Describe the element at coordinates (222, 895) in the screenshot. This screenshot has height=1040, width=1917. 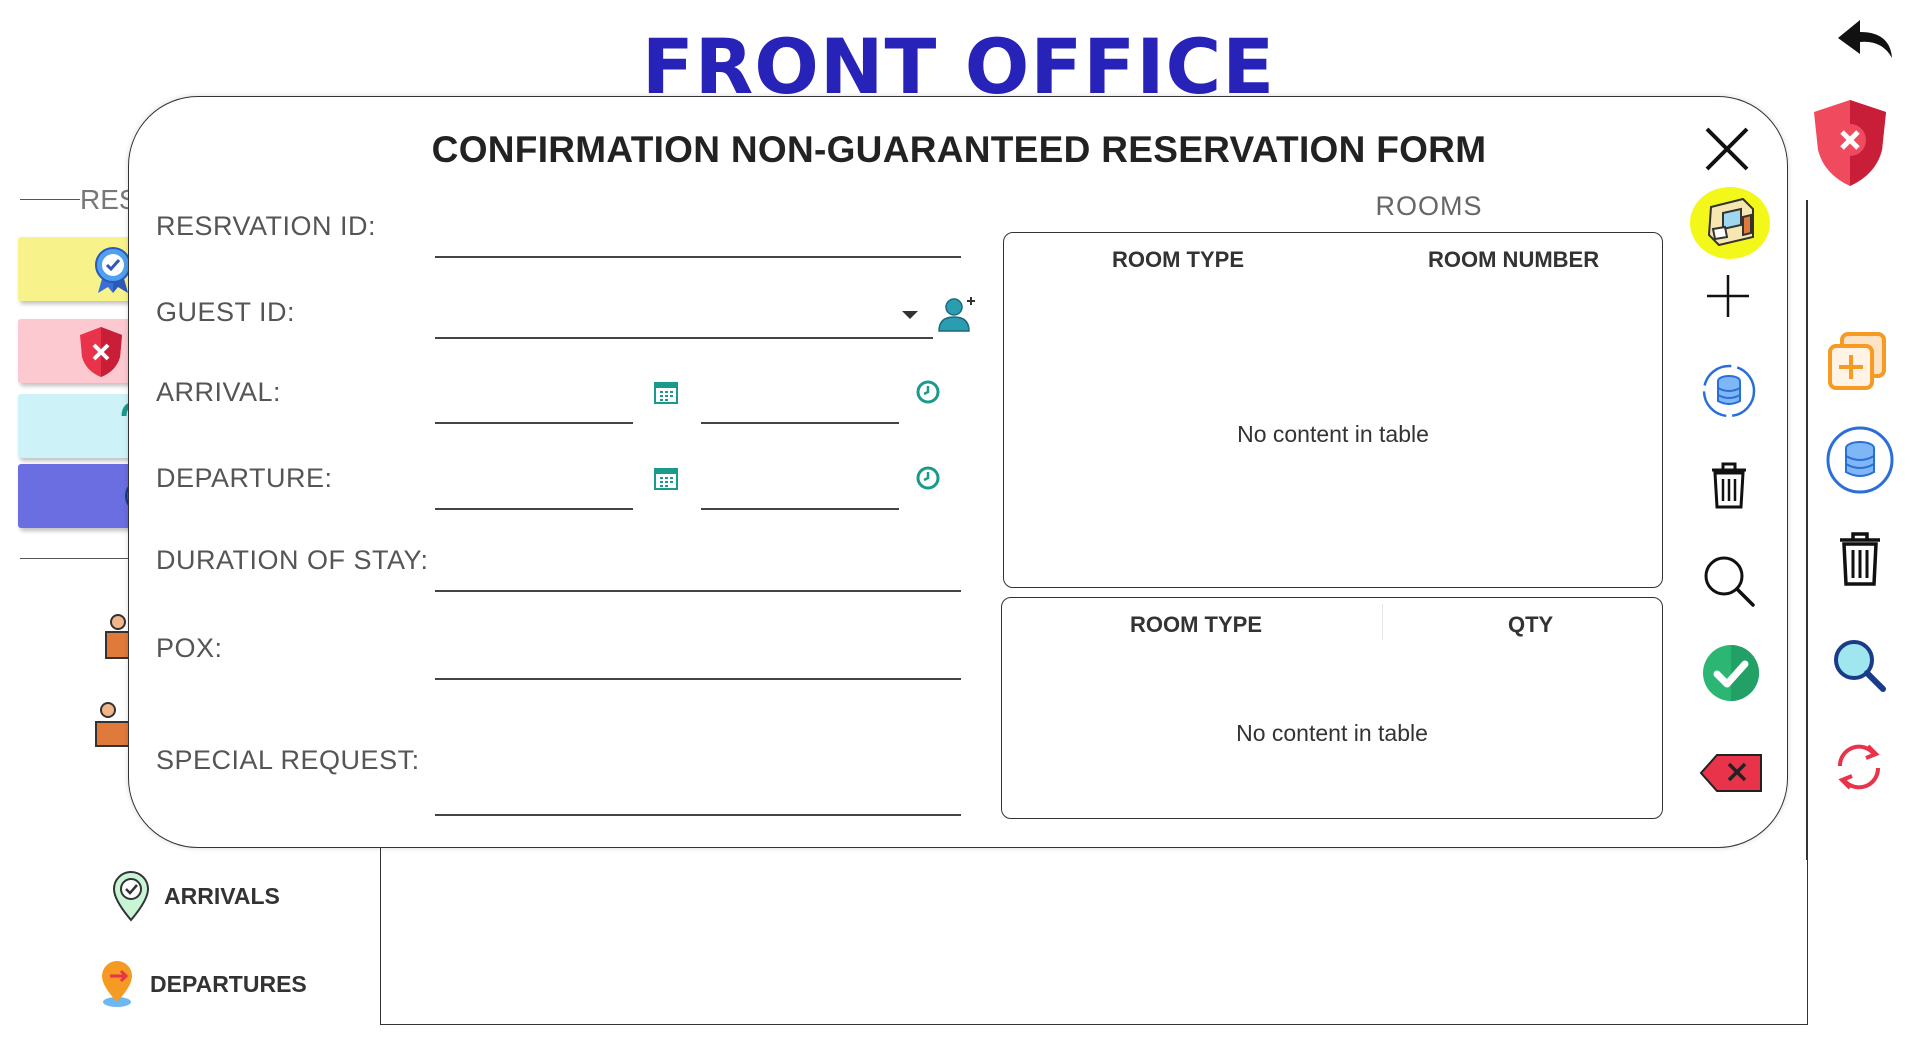
I see `nav-arrivals-label: ARRIVALS` at that location.